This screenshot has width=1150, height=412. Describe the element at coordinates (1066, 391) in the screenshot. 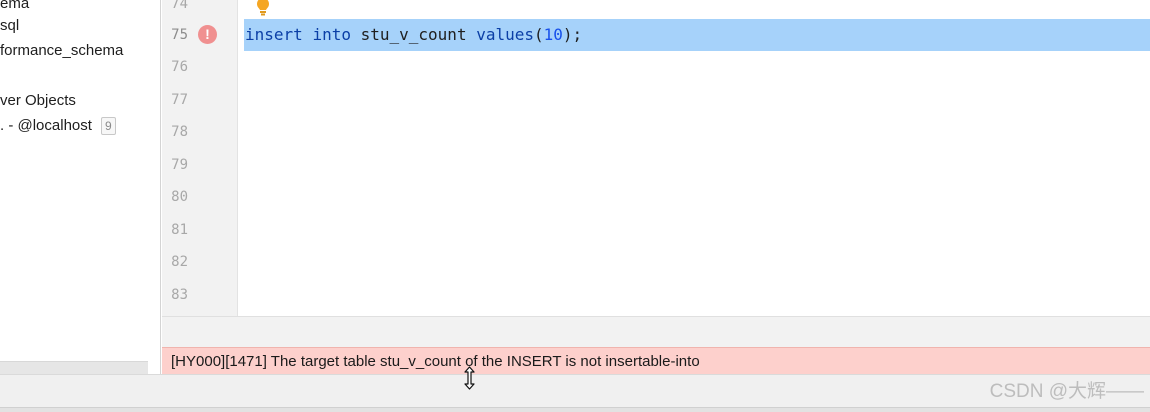

I see `csdn-watermark: CSDN @大辉——` at that location.